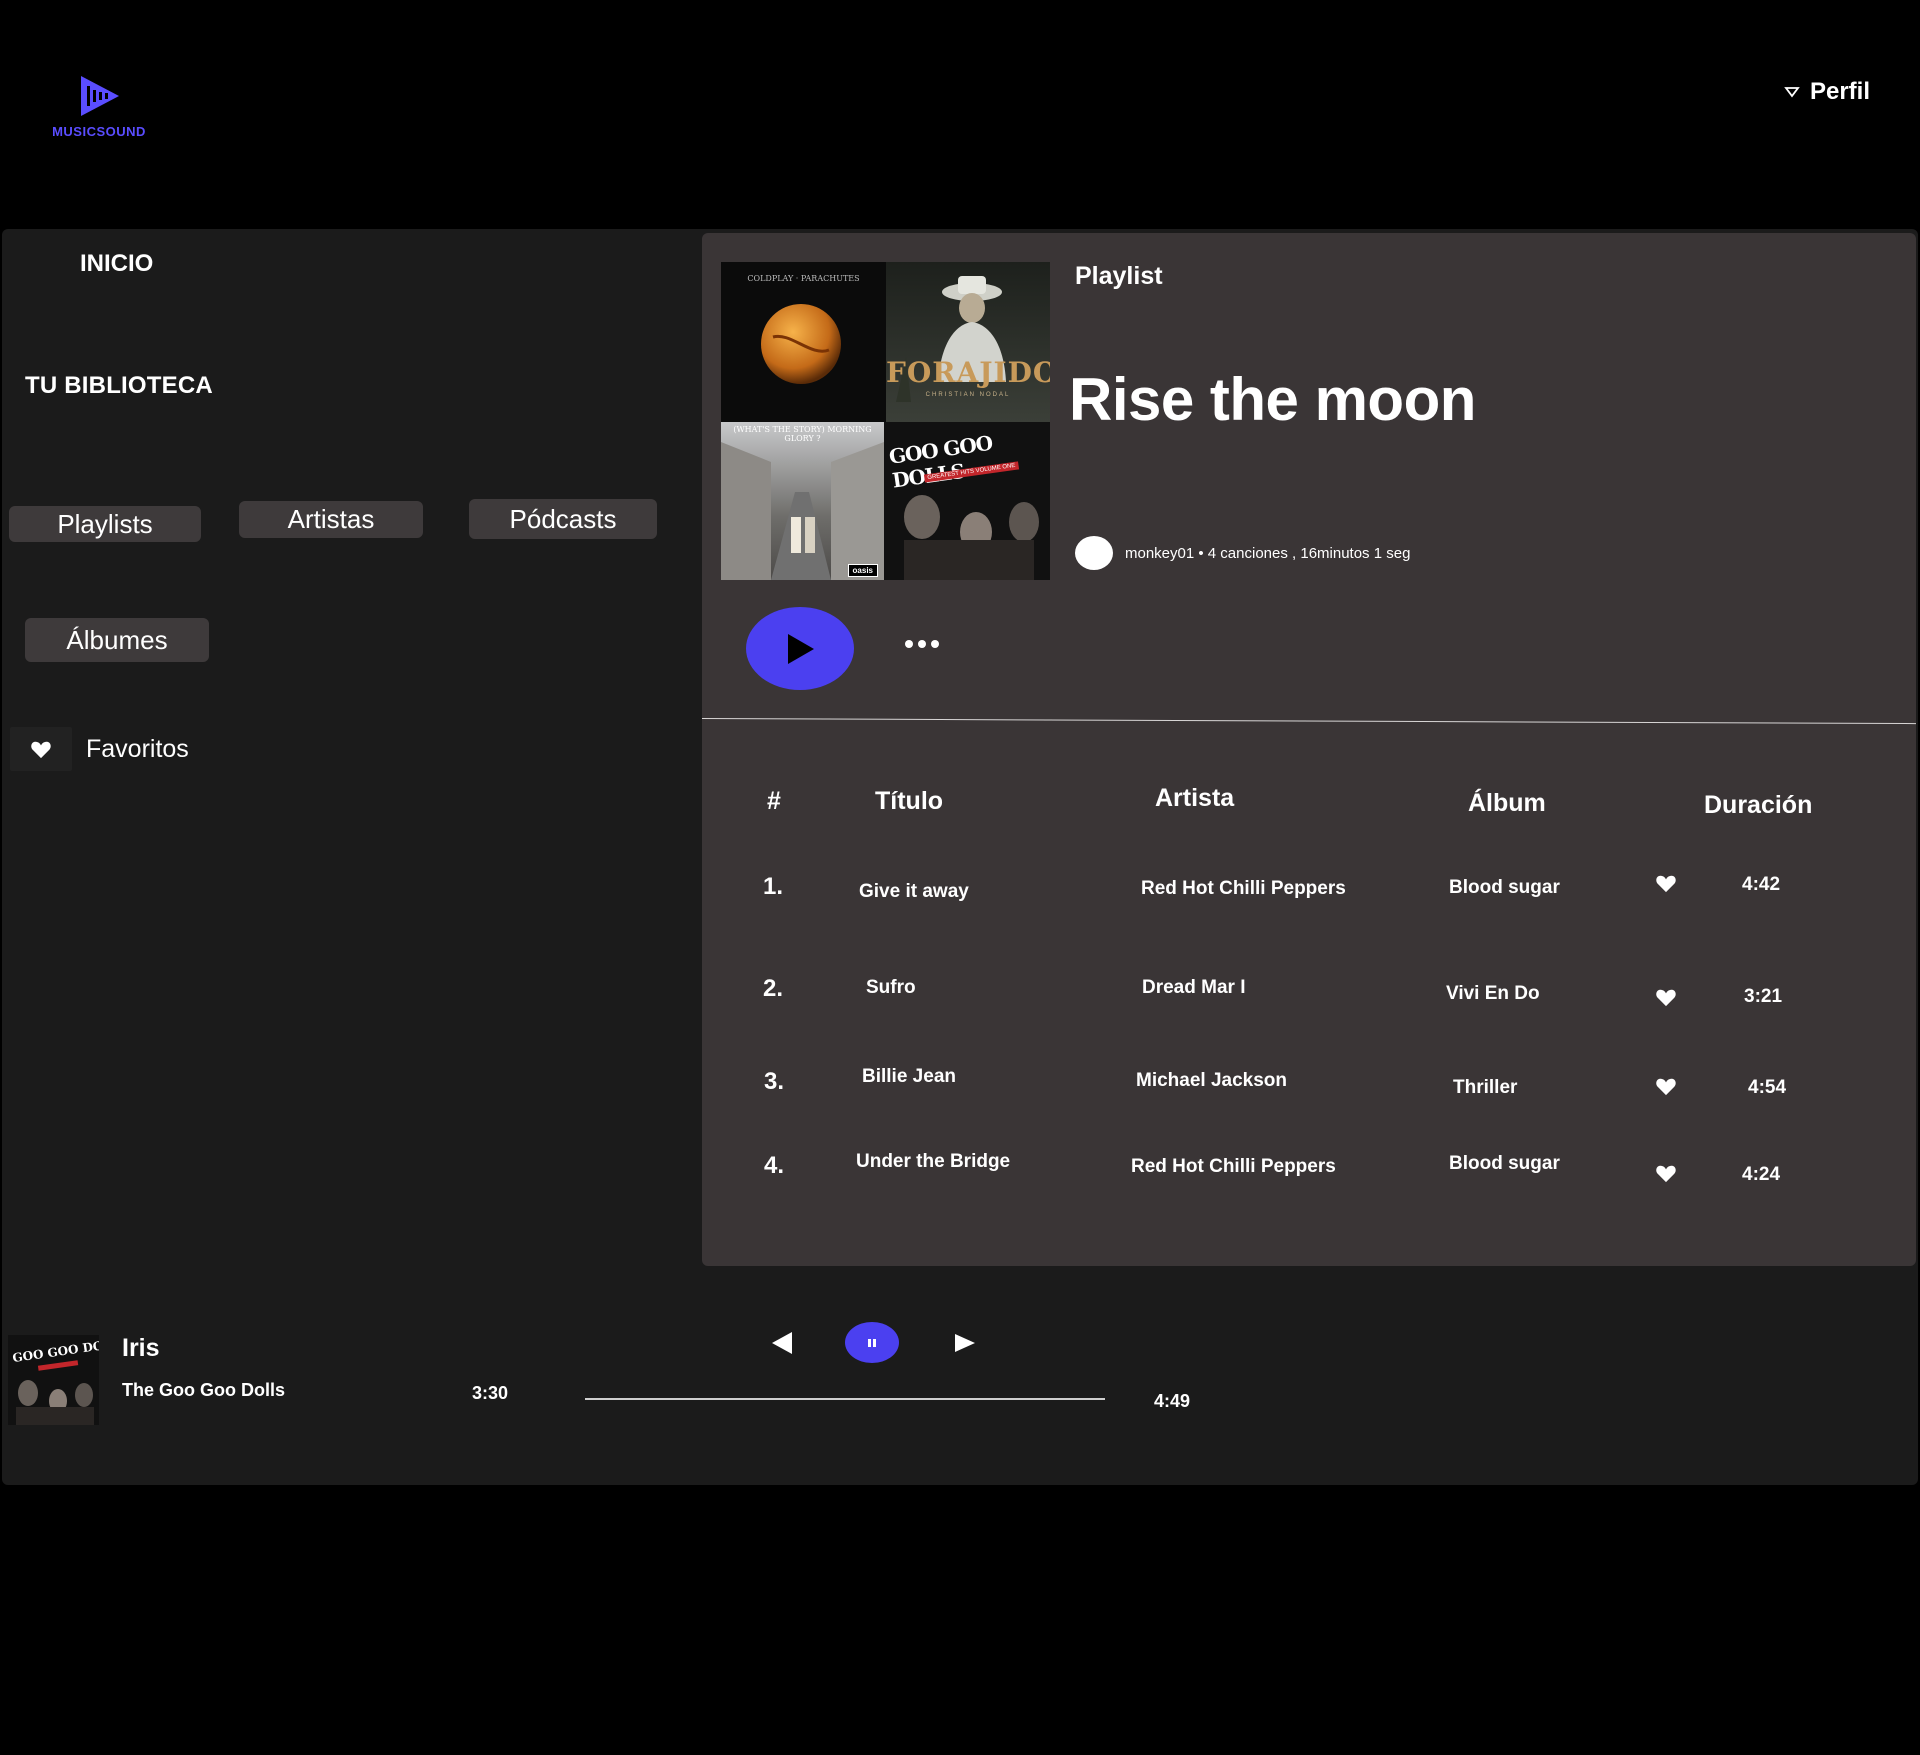 The image size is (1920, 1755). I want to click on logo-text: MUSICSOUND, so click(99, 131).